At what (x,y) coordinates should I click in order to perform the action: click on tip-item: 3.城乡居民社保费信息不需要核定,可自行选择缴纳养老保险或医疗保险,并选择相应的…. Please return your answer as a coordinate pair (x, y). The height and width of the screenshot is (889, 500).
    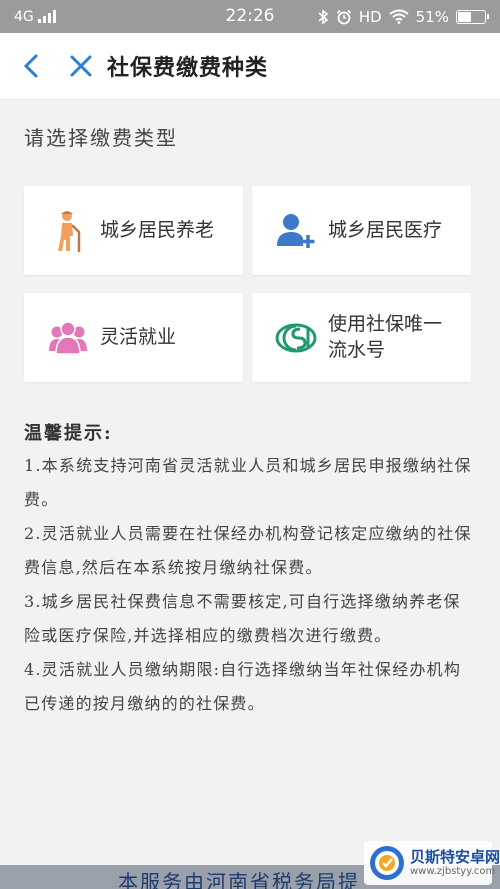
    Looking at the image, I should click on (242, 618).